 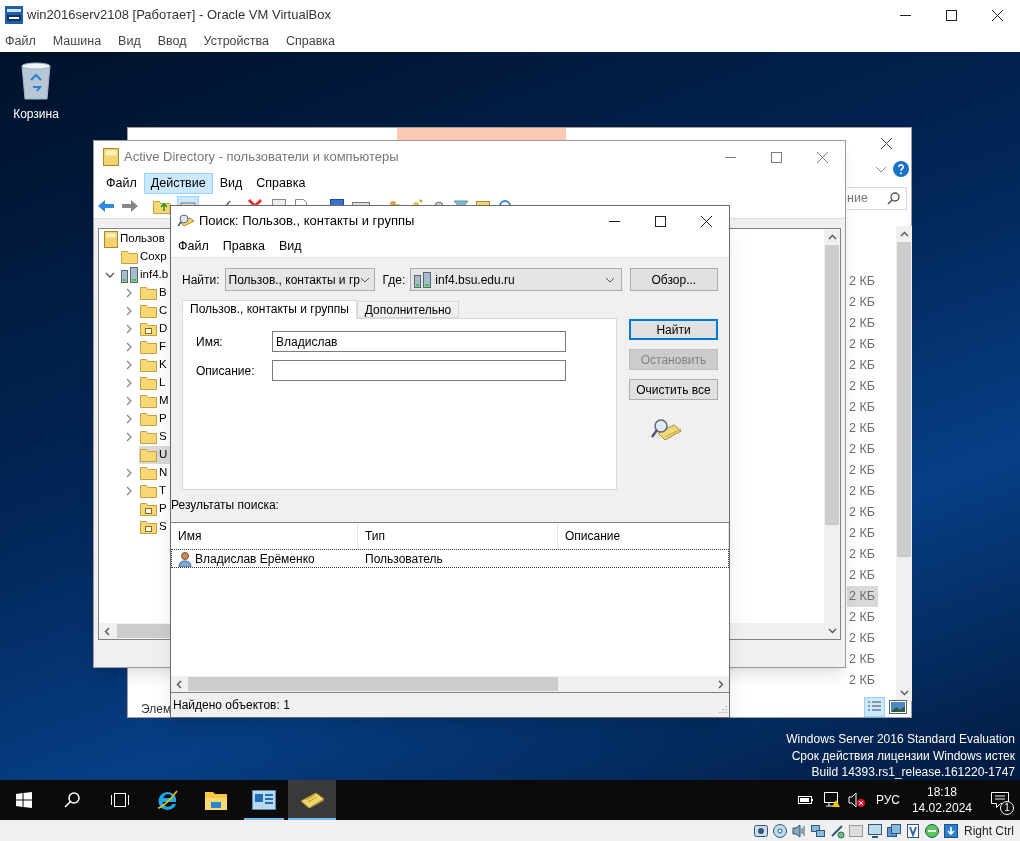 What do you see at coordinates (818, 830) in the screenshot?
I see `network-icon` at bounding box center [818, 830].